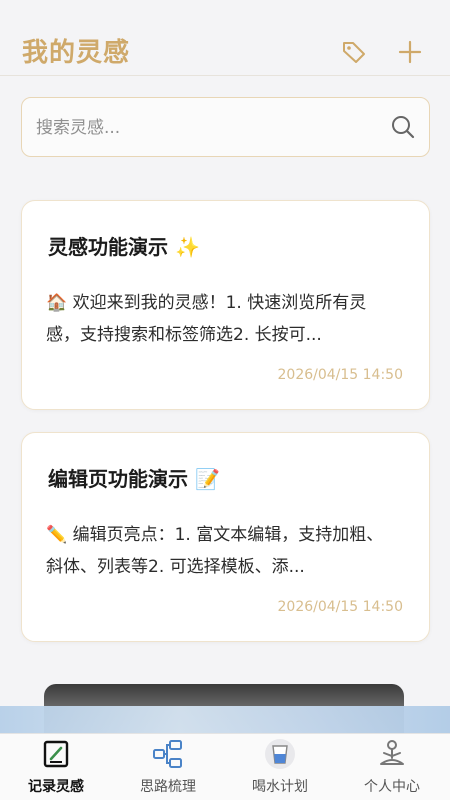 This screenshot has height=800, width=450. I want to click on tab-label: 思路梳理, so click(168, 787).